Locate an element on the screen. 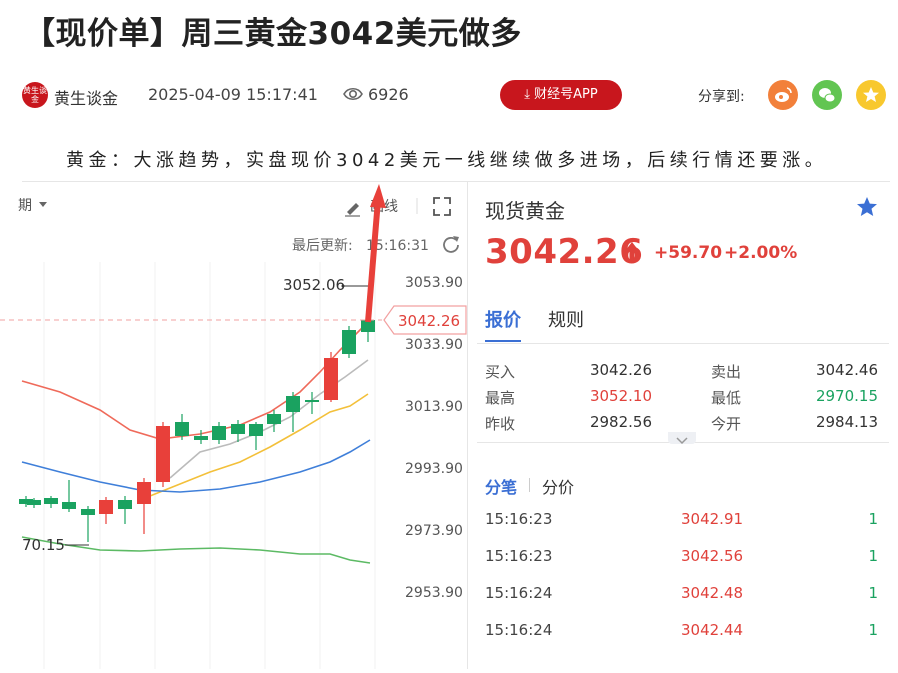 The width and height of the screenshot is (898, 673). price-tick-label: 2993.90 is located at coordinates (434, 469).